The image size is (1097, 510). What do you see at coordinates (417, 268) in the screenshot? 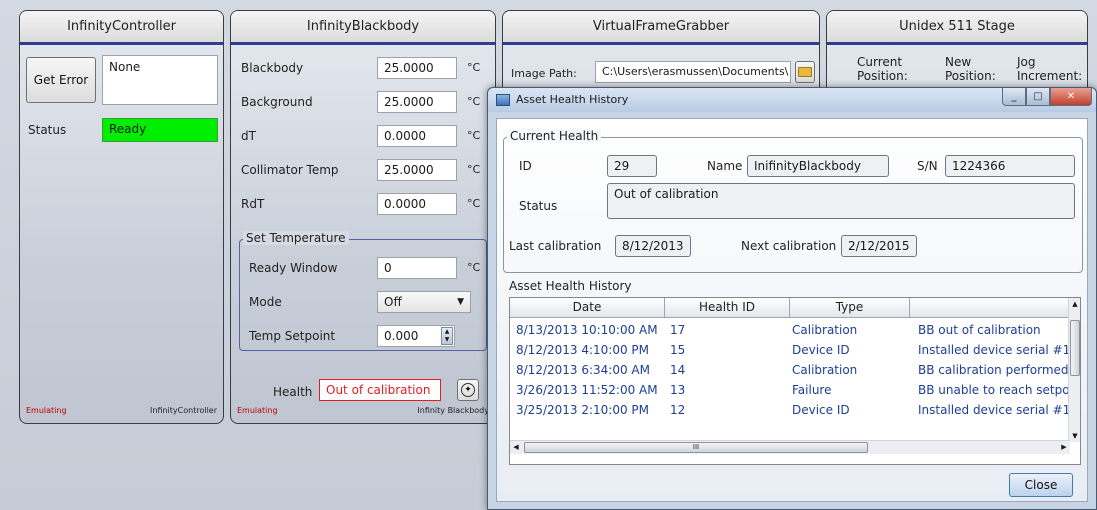
I see `ready-window-field: 0` at bounding box center [417, 268].